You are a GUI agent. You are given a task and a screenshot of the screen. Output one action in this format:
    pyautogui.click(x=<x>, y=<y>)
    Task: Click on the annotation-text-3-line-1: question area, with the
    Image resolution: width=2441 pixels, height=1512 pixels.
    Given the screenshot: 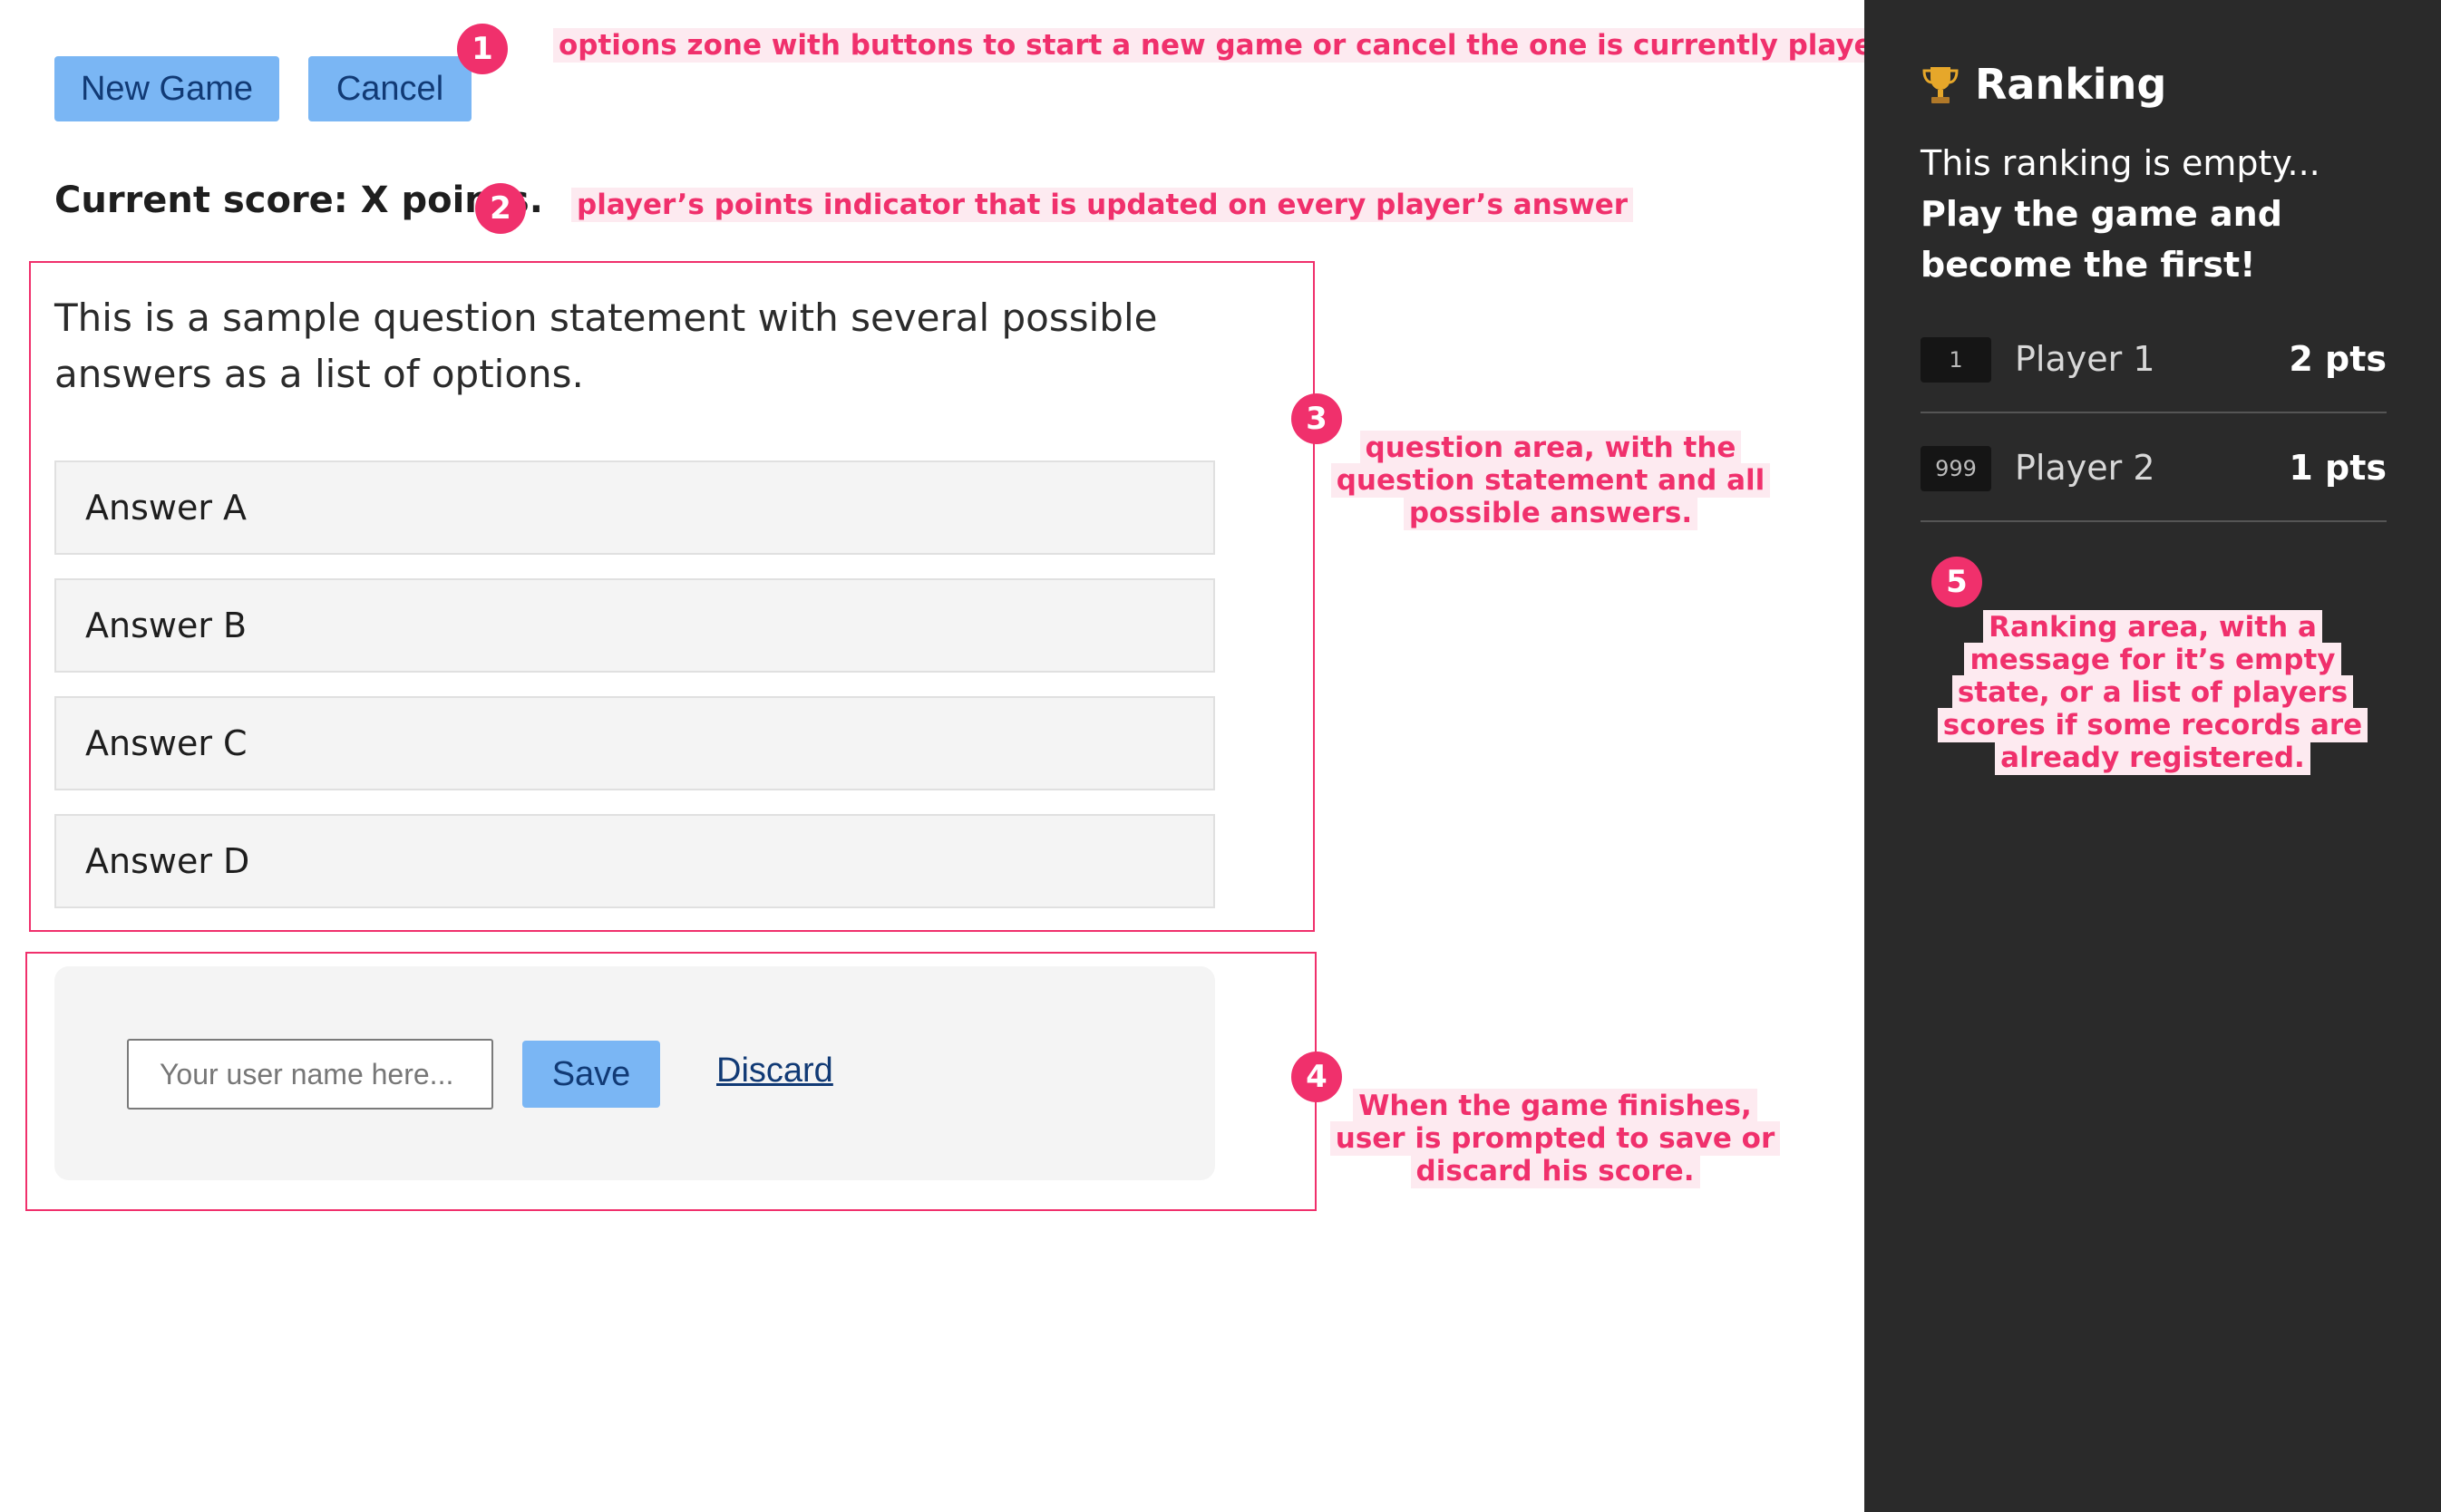 What is the action you would take?
    pyautogui.click(x=1551, y=448)
    